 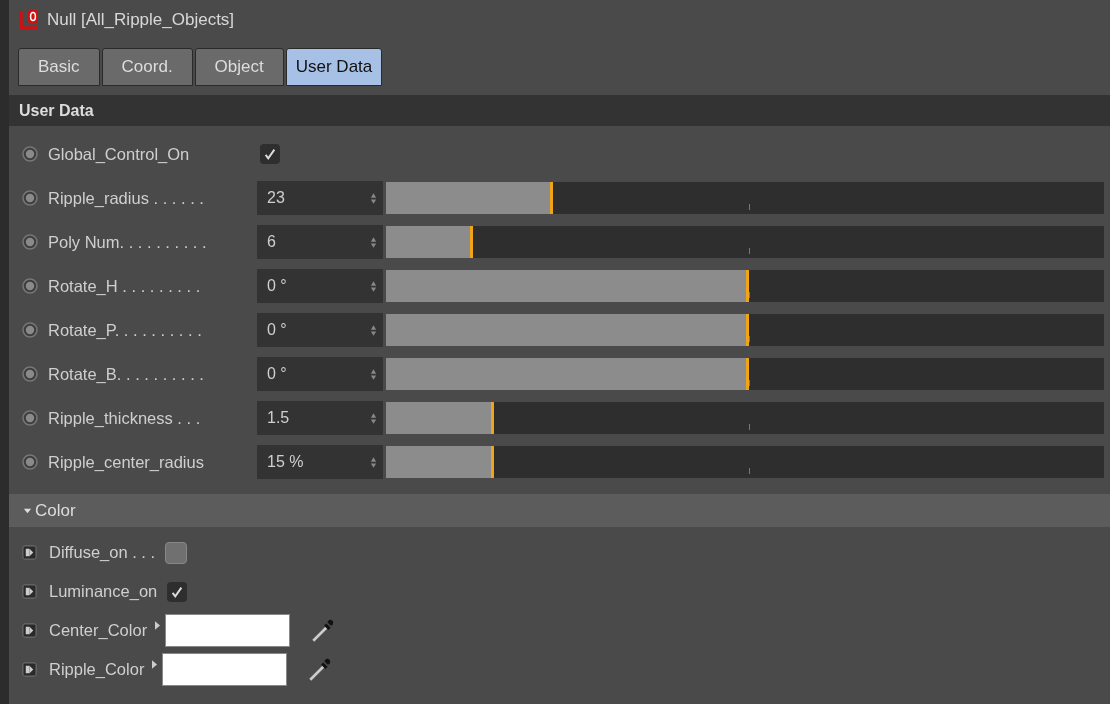 I want to click on group-header: Color, so click(x=559, y=510).